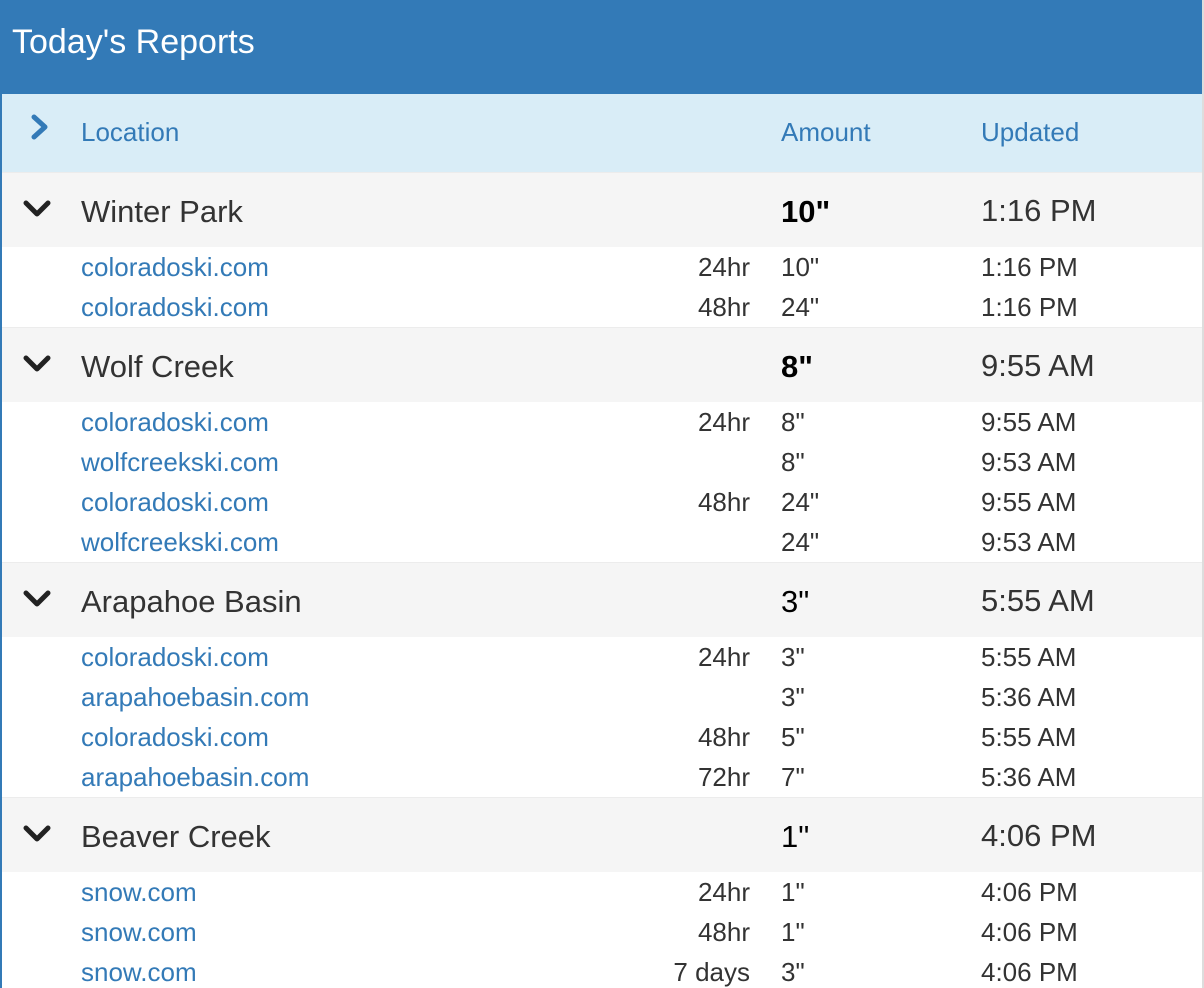 The width and height of the screenshot is (1204, 988). What do you see at coordinates (162, 211) in the screenshot?
I see `resort-name: Winter Park` at bounding box center [162, 211].